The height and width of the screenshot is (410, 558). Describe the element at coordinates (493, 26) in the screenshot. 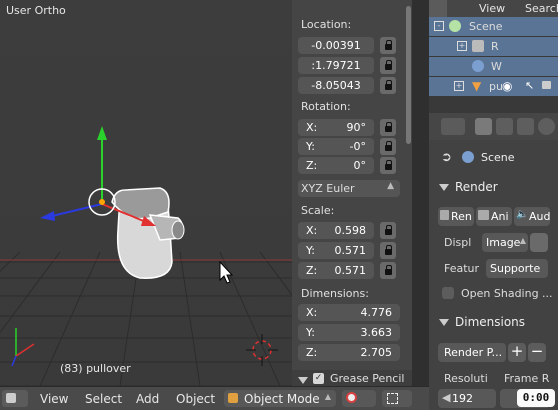

I see `outliner-row-scene: - Scene` at that location.